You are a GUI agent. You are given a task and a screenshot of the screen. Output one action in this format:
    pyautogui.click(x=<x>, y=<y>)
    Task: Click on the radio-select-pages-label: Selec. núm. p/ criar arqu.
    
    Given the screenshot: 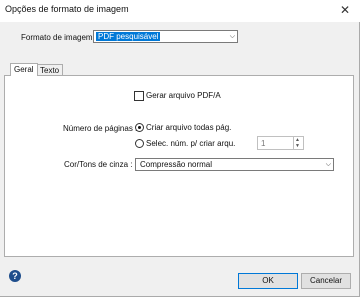 What is the action you would take?
    pyautogui.click(x=191, y=143)
    